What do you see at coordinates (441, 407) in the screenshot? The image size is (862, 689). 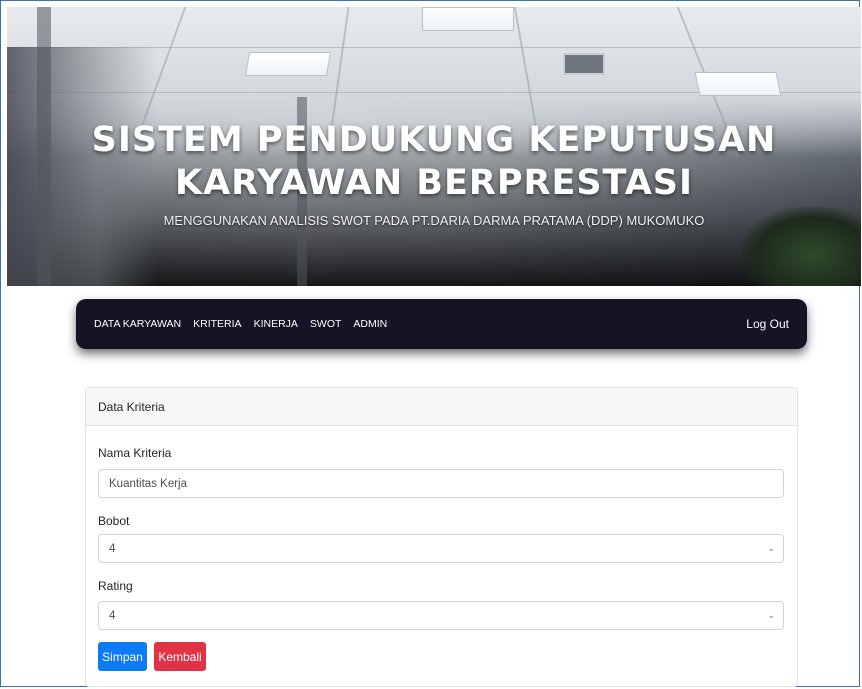 I see `card-title: Data Kriteria` at bounding box center [441, 407].